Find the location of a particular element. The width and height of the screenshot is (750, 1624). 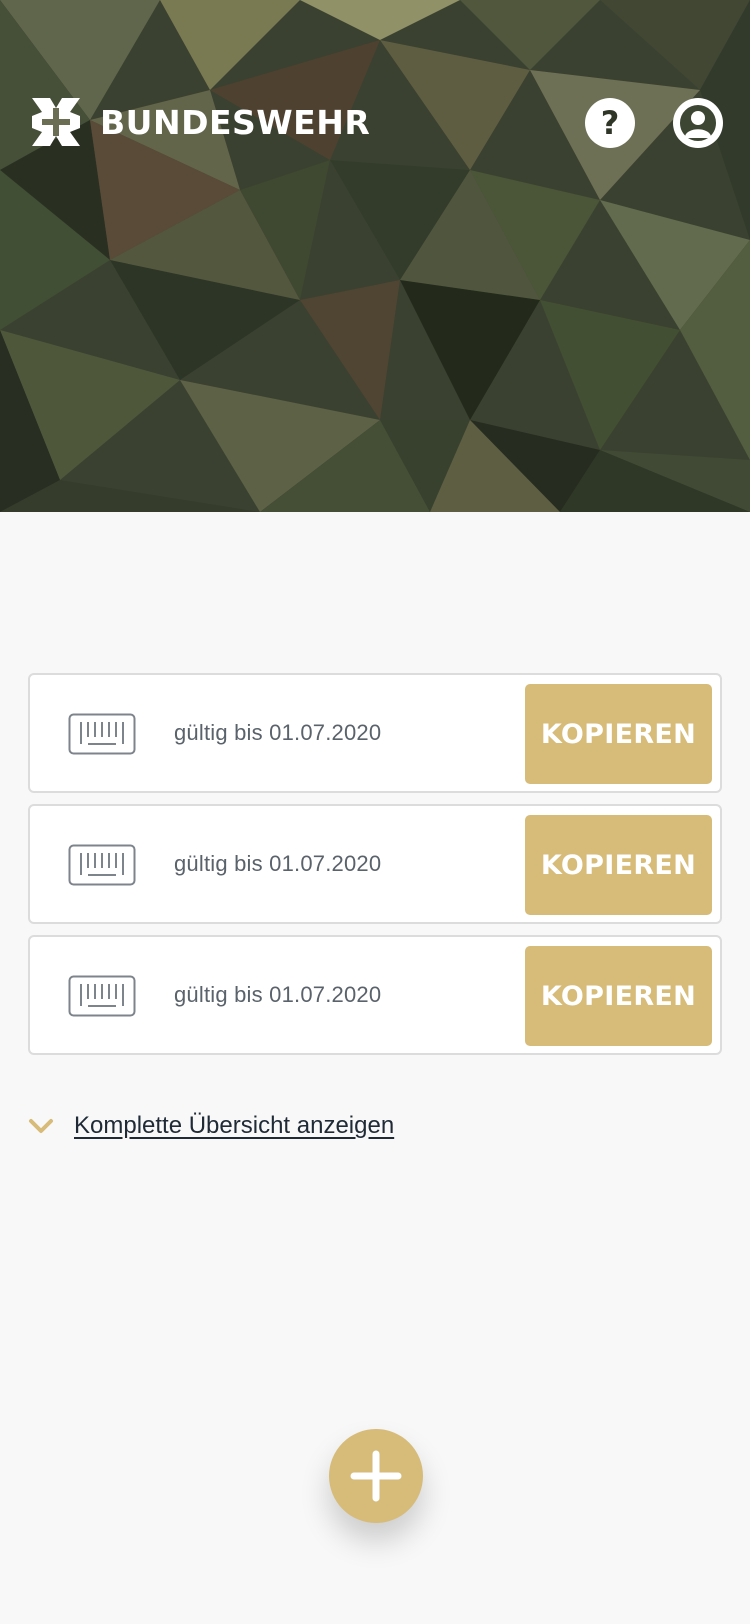

help-circle-icon: ? is located at coordinates (610, 123).